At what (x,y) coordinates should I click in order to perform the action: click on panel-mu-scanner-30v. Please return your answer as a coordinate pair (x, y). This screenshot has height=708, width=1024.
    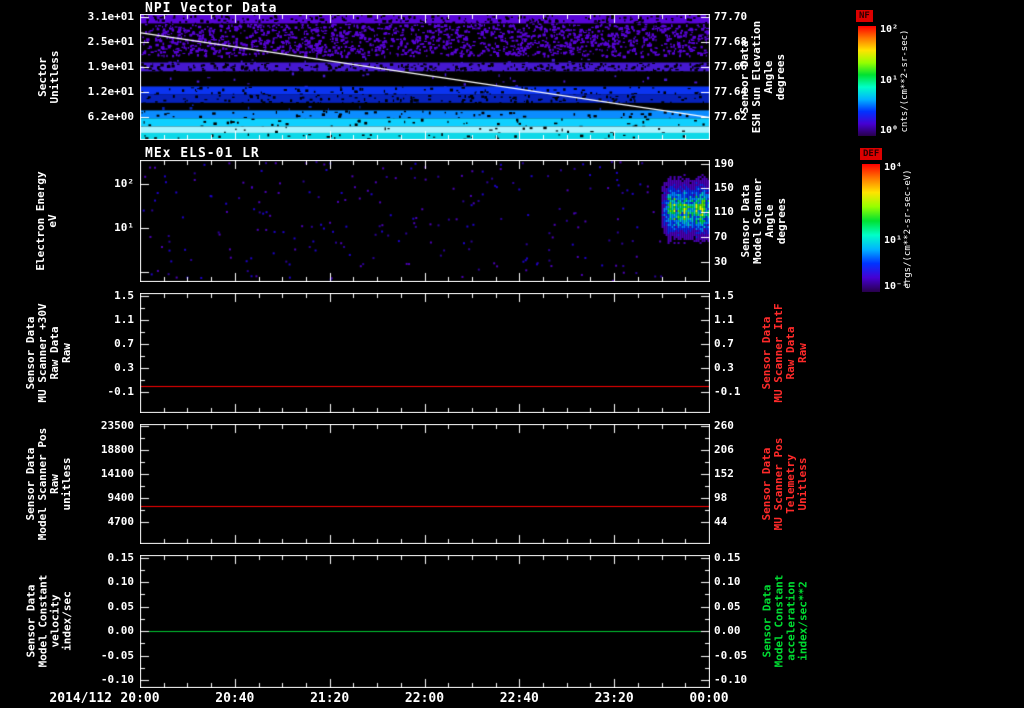
    Looking at the image, I should click on (425, 353).